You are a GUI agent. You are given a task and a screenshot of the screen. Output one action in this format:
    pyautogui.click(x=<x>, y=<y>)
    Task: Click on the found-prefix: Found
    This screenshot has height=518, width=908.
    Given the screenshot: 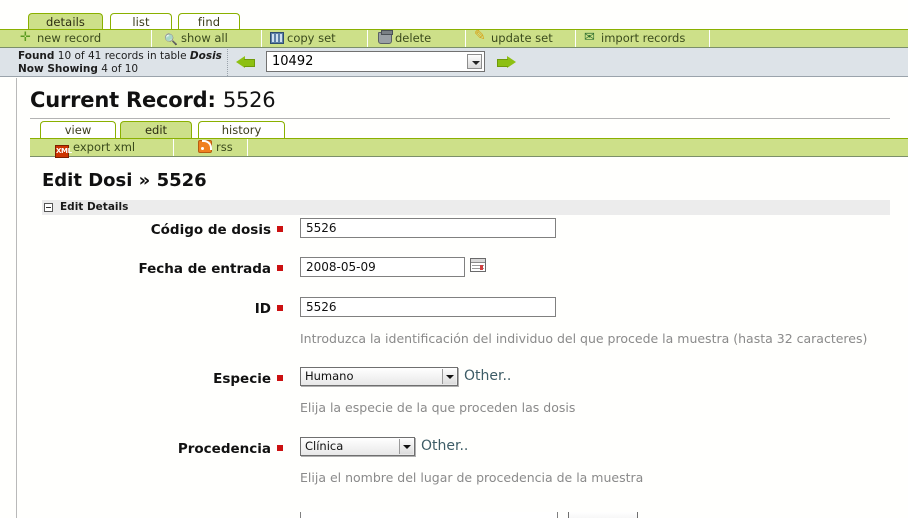 What is the action you would take?
    pyautogui.click(x=36, y=56)
    